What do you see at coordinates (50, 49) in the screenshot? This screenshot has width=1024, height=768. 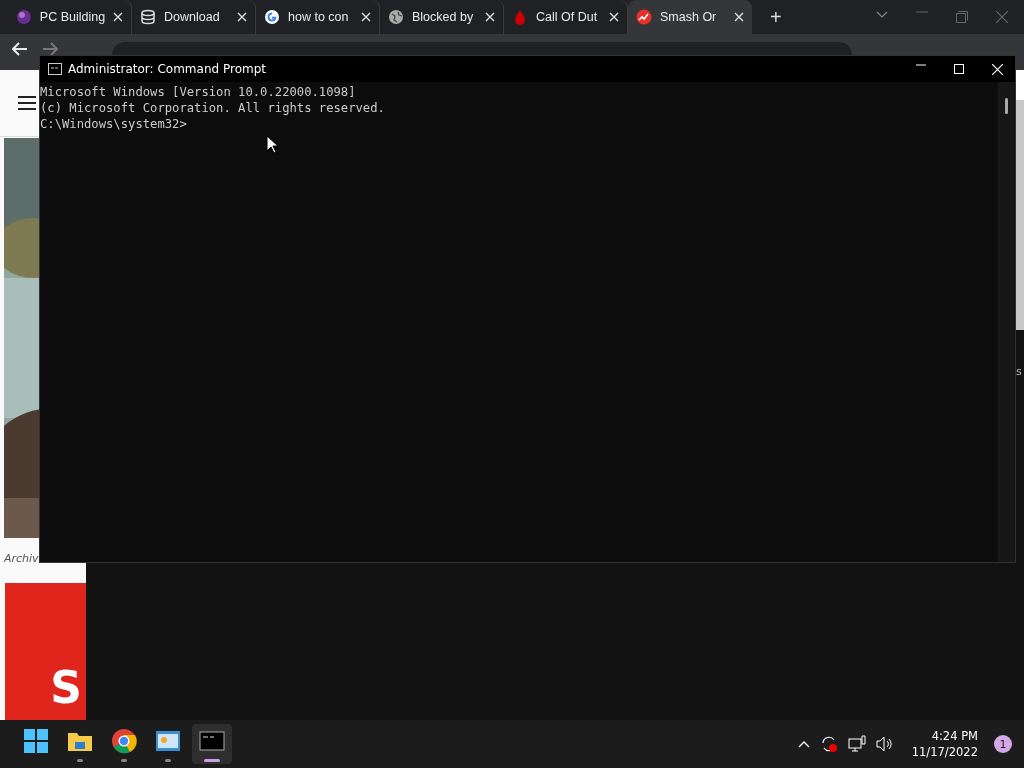 I see `forward-arrow-icon` at bounding box center [50, 49].